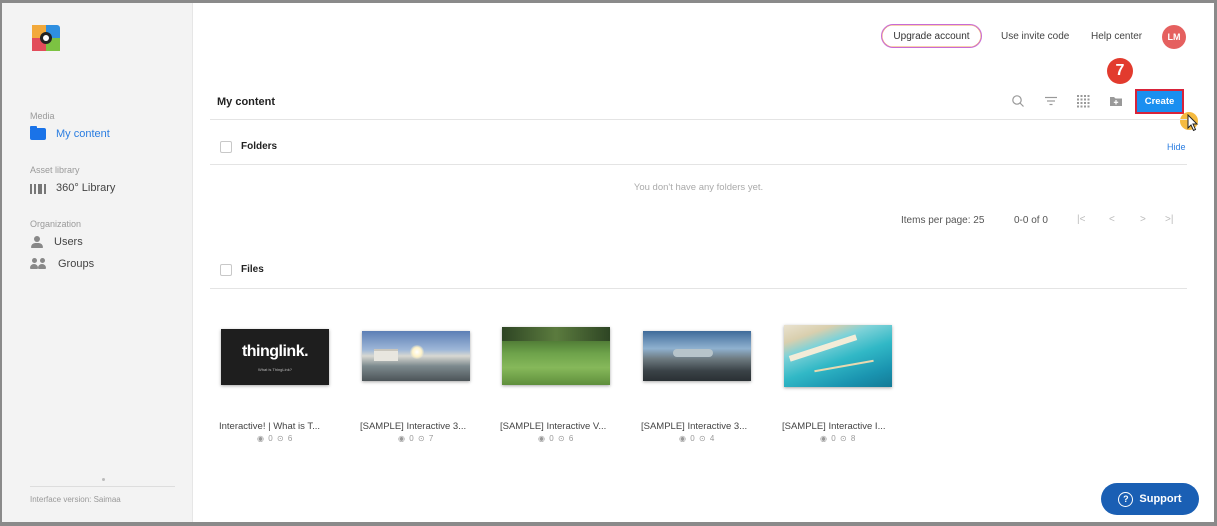  Describe the element at coordinates (226, 147) in the screenshot. I see `folders-select-all-checkbox` at that location.